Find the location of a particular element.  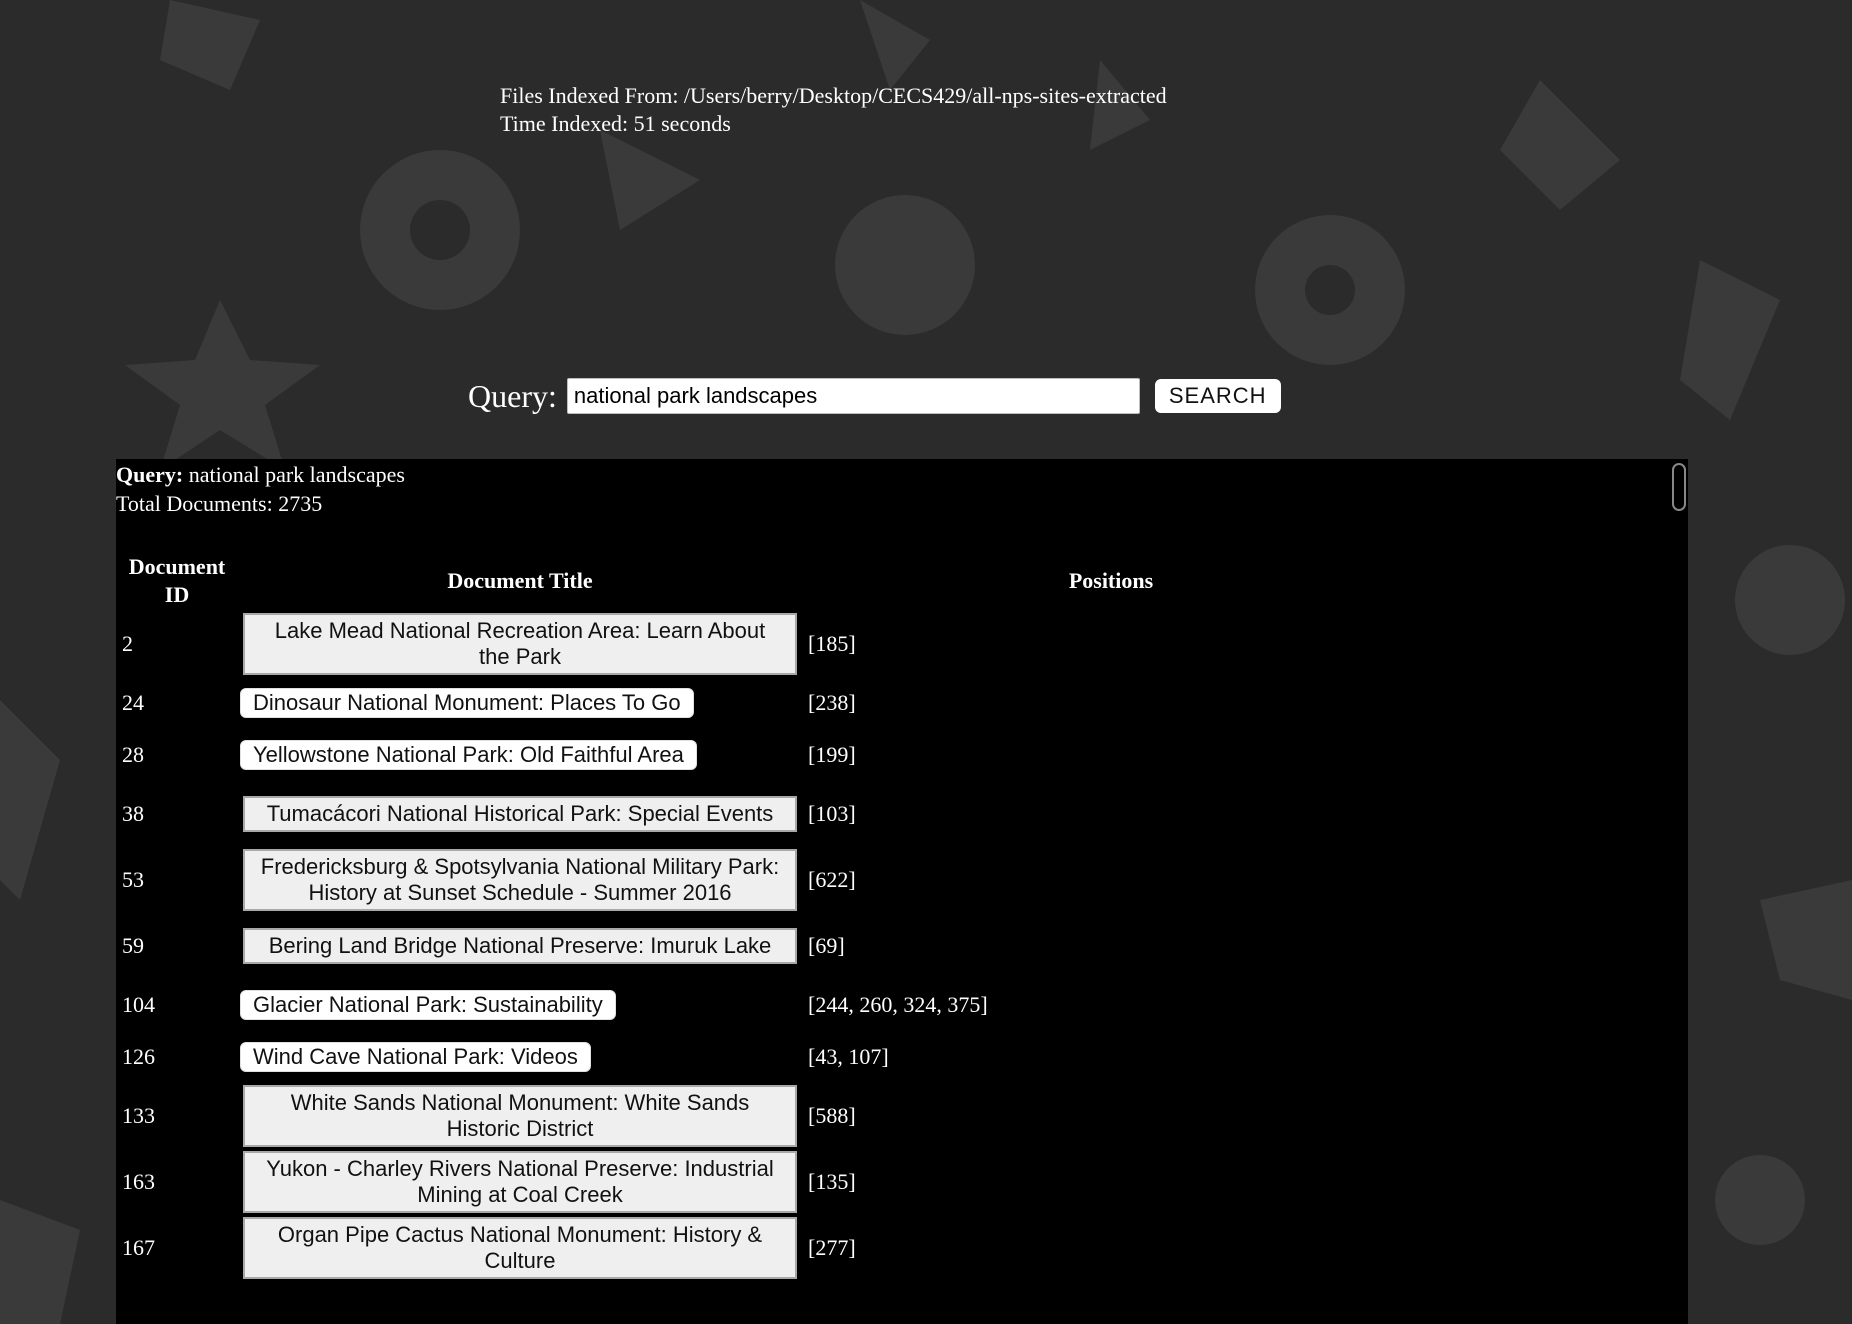

positions-cell: [244, 260, 324, 375] is located at coordinates (898, 1004).